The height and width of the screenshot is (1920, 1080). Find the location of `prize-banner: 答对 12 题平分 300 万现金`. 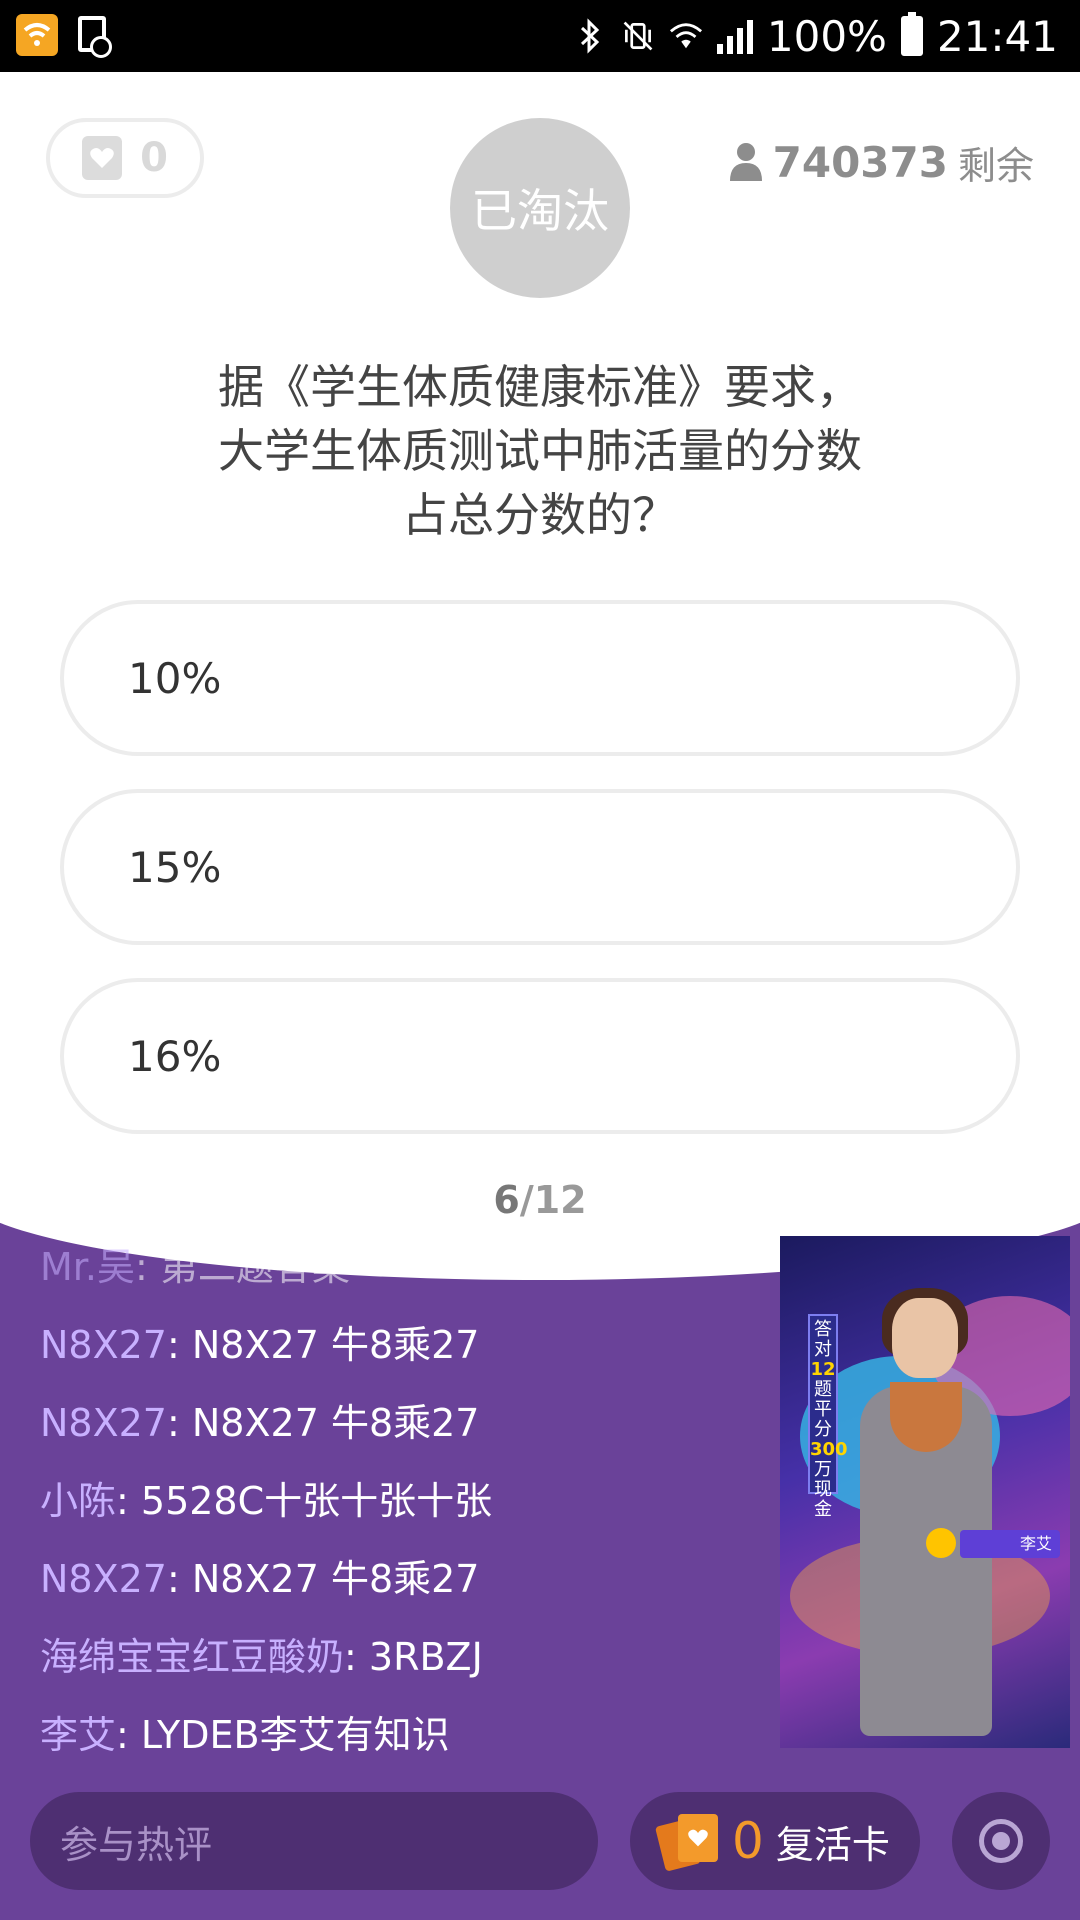

prize-banner: 答对 12 题平分 300 万现金 is located at coordinates (828, 1417).